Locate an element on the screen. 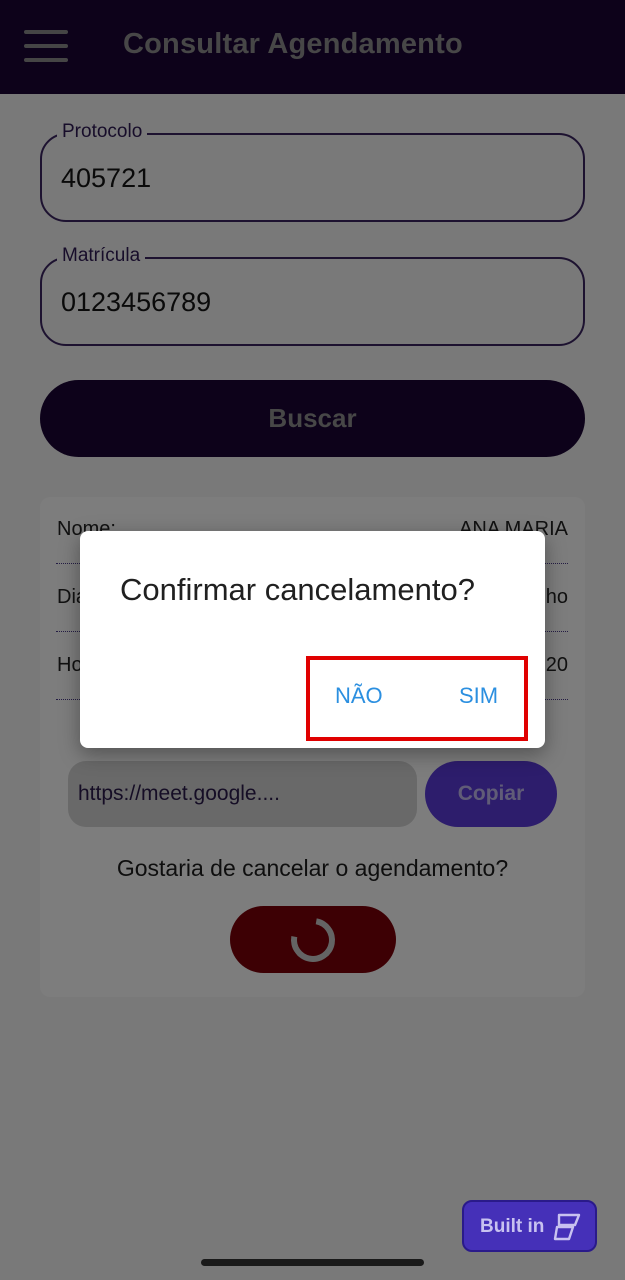  yes-button: SIM is located at coordinates (478, 696).